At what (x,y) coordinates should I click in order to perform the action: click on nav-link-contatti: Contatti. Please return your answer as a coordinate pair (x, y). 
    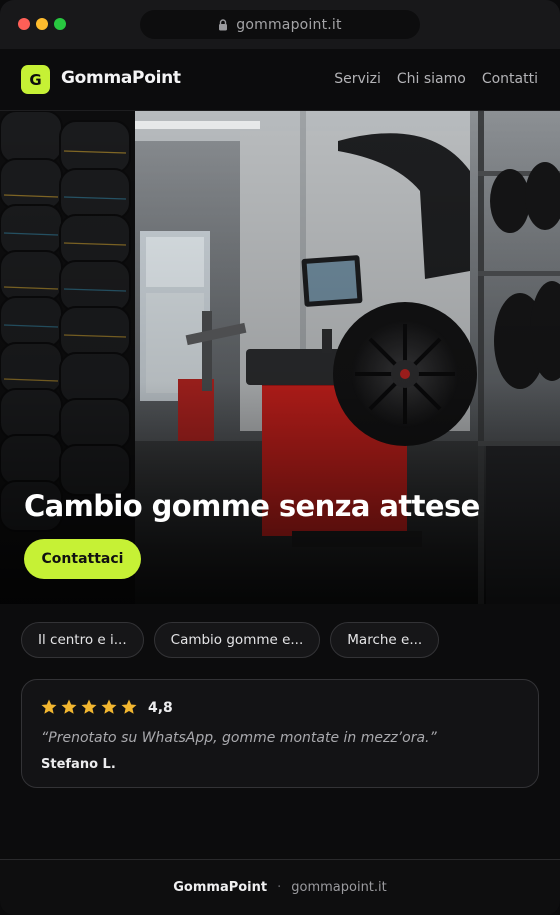
    Looking at the image, I should click on (510, 79).